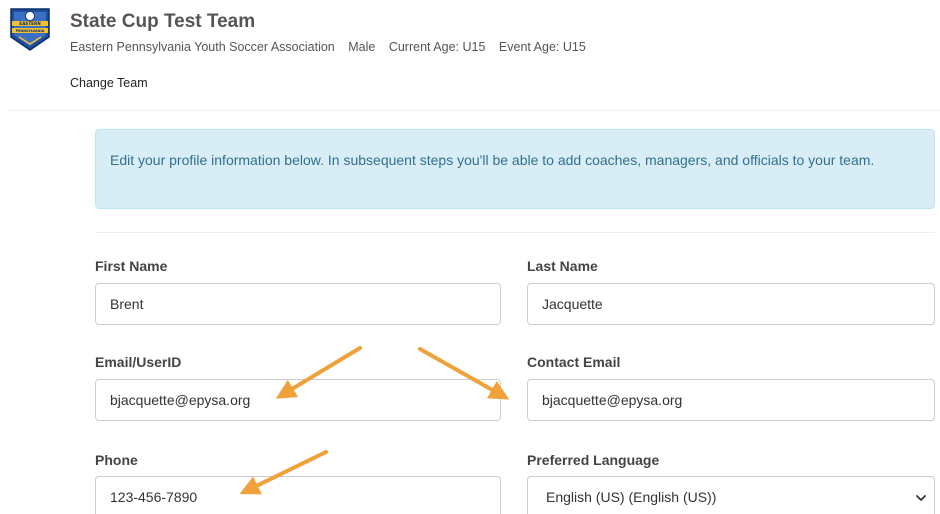  What do you see at coordinates (542, 47) in the screenshot?
I see `team-event-age: Event Age: U15` at bounding box center [542, 47].